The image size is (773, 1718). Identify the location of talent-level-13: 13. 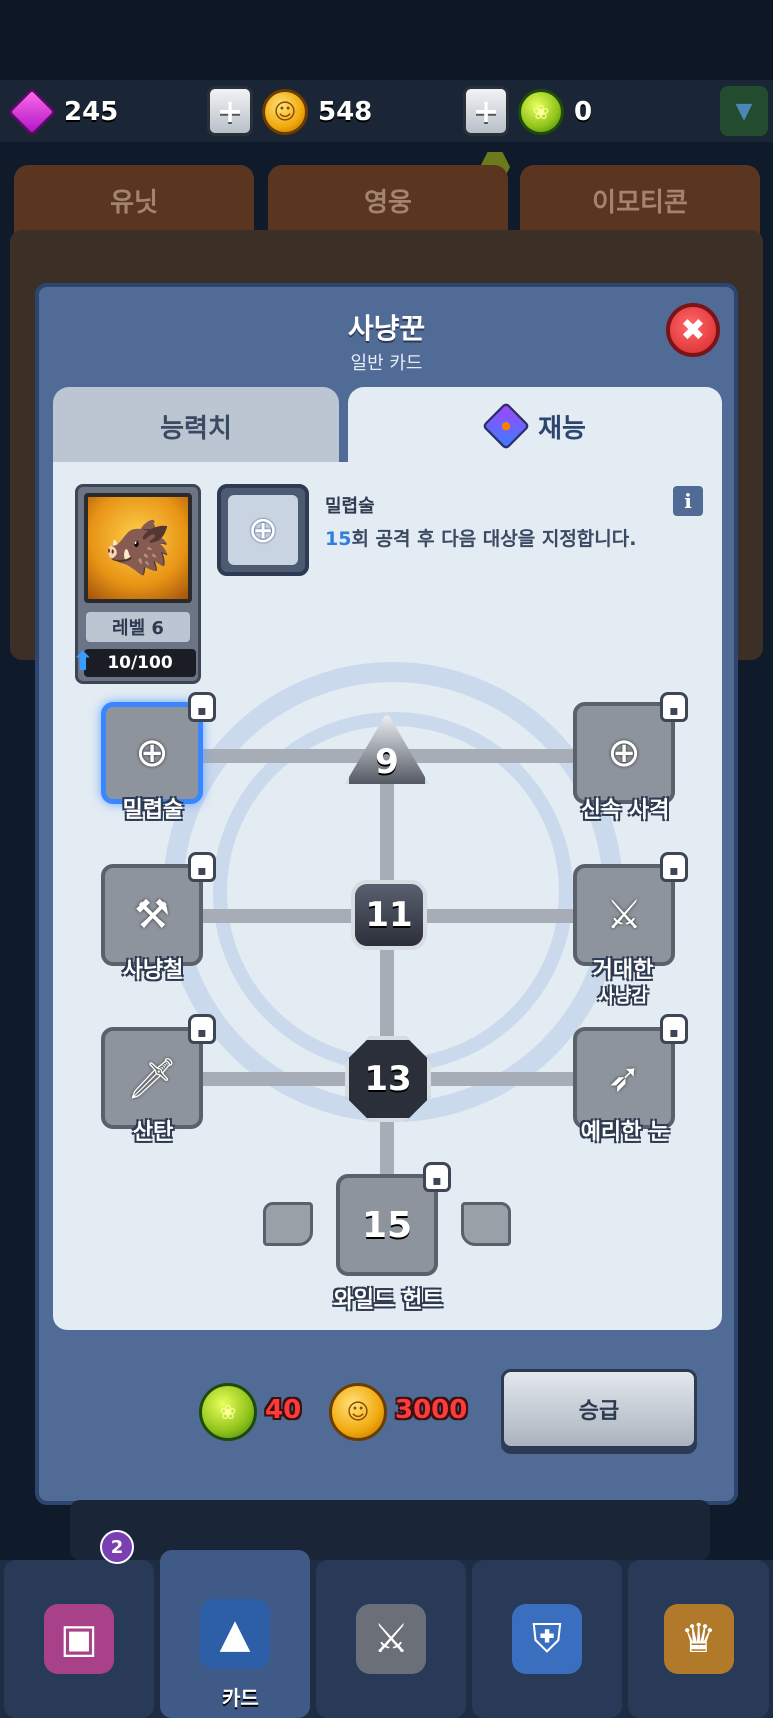
(388, 1079).